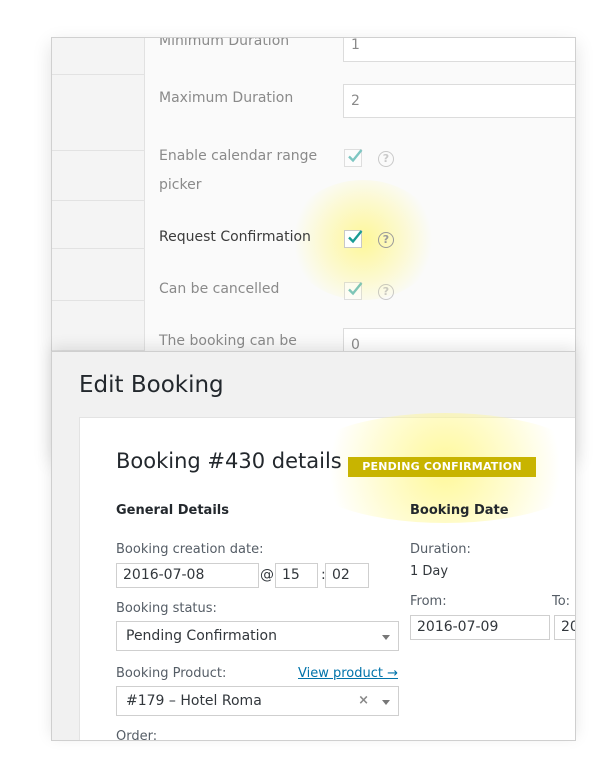  What do you see at coordinates (190, 549) in the screenshot?
I see `creation-date-label: Booking creation date:` at bounding box center [190, 549].